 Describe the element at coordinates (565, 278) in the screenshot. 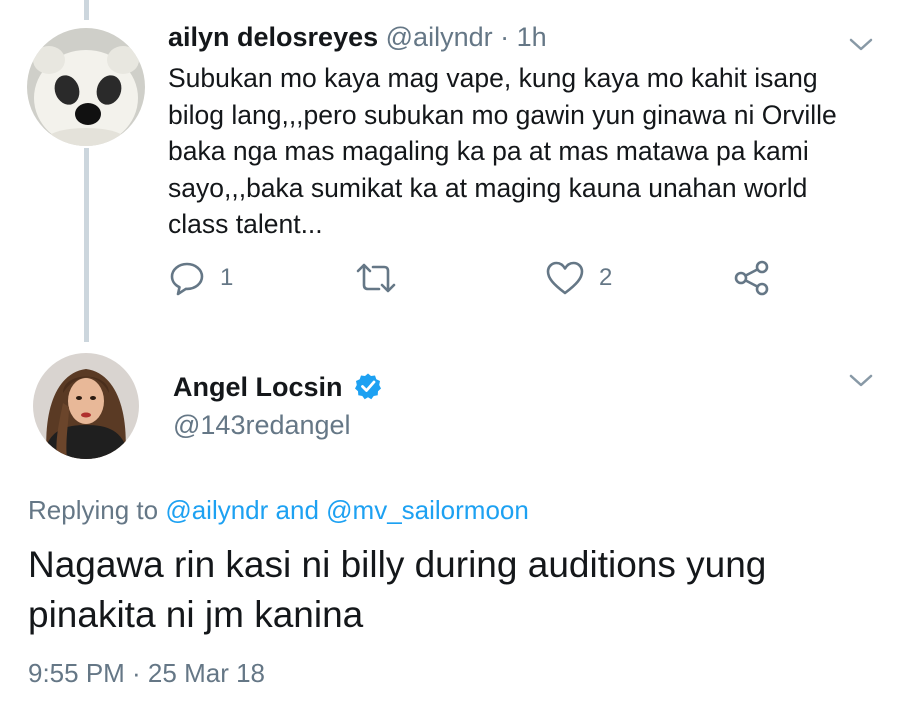

I see `heart-icon` at that location.